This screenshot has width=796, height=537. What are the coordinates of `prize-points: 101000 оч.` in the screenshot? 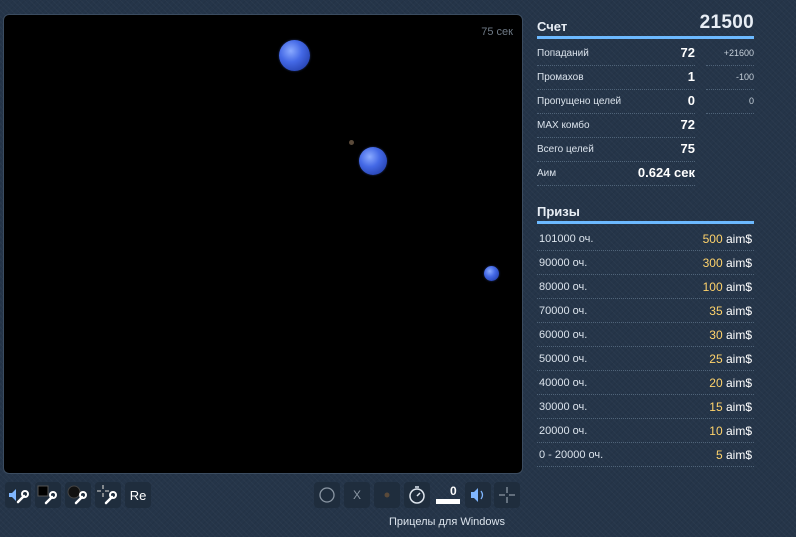 It's located at (566, 239).